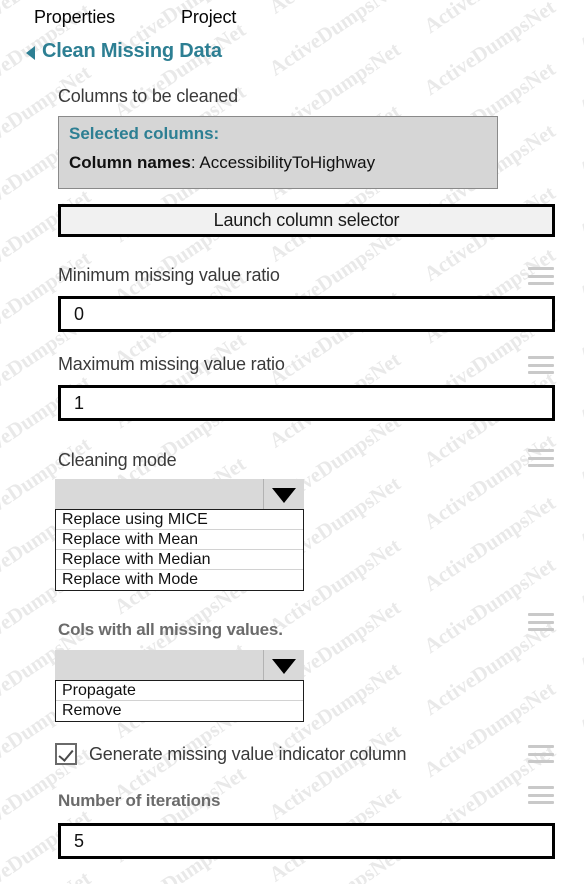 Image resolution: width=584 pixels, height=884 pixels. I want to click on cols-with-all-missing-values-combobox, so click(179, 666).